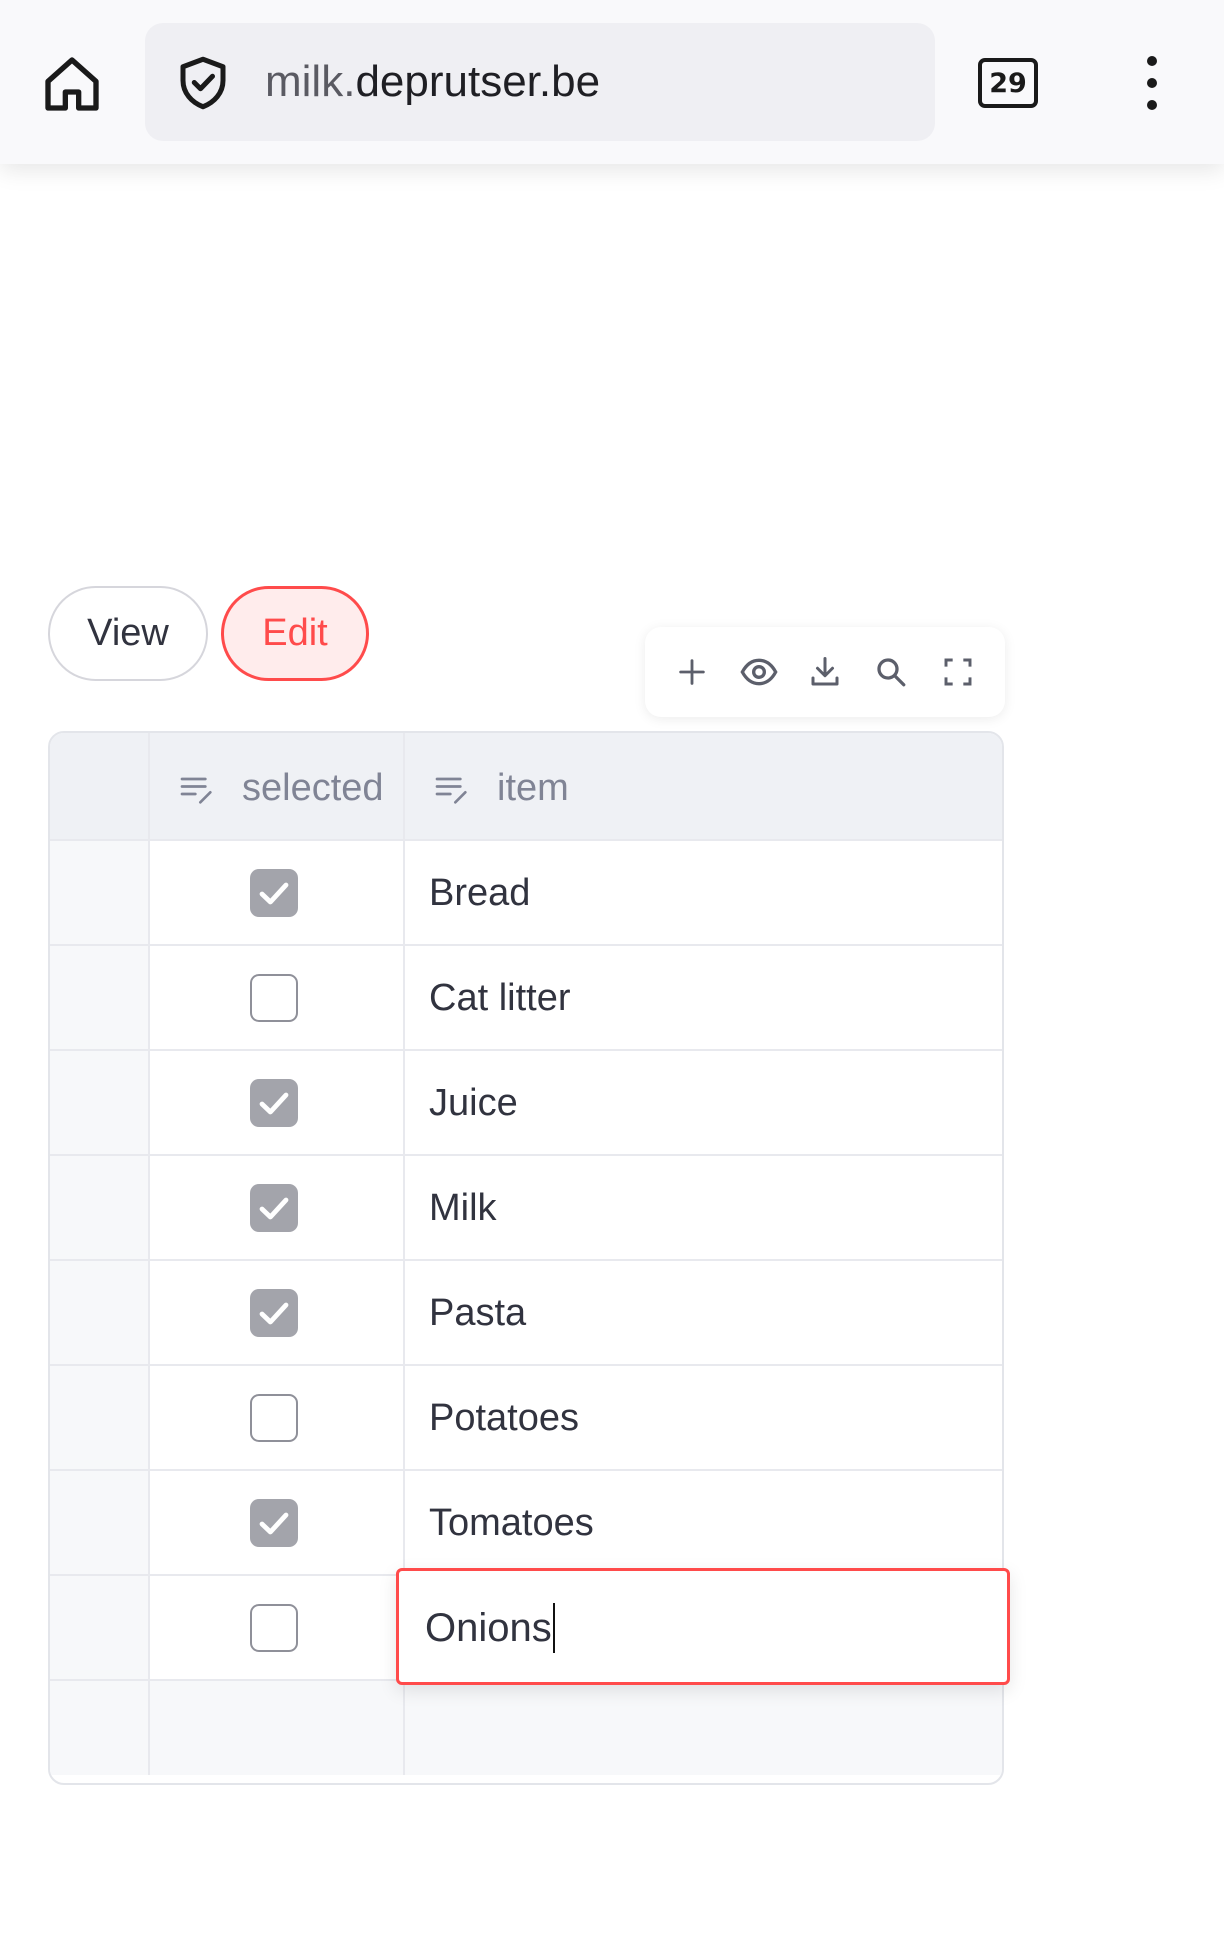 The width and height of the screenshot is (1224, 1939). Describe the element at coordinates (703, 1626) in the screenshot. I see `cell-editor: Onions` at that location.